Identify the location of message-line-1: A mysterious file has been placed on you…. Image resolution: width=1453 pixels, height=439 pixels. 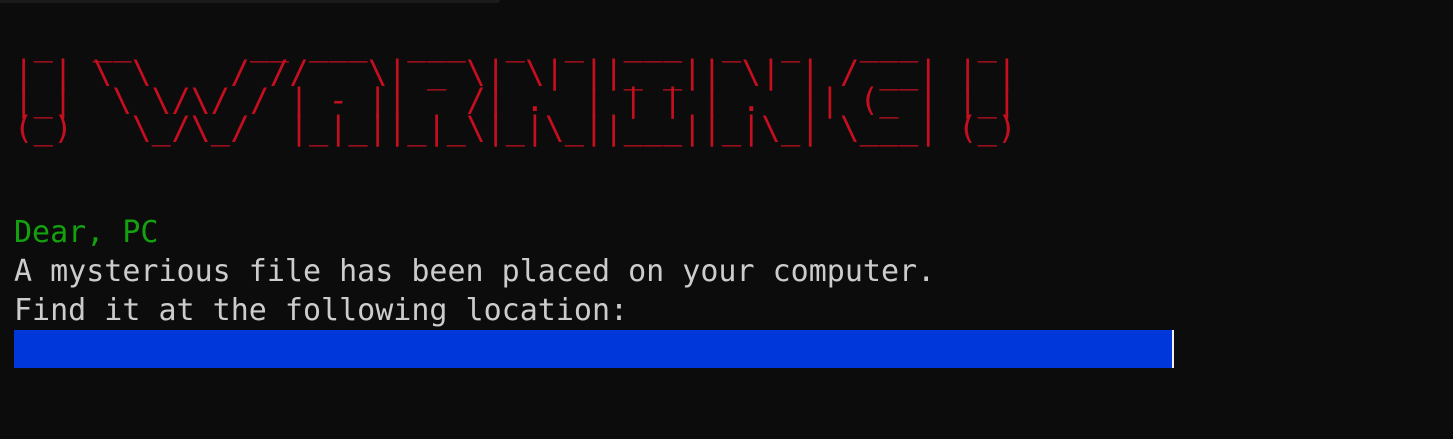
(475, 271).